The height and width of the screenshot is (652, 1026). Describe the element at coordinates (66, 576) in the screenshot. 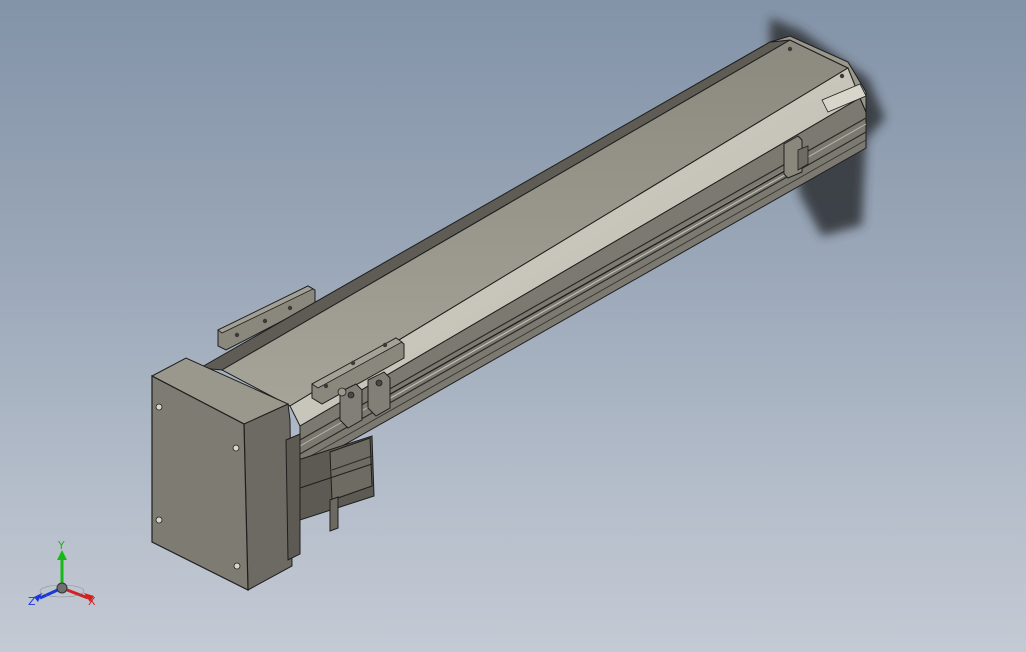

I see `reference-triad: Y X Z` at that location.